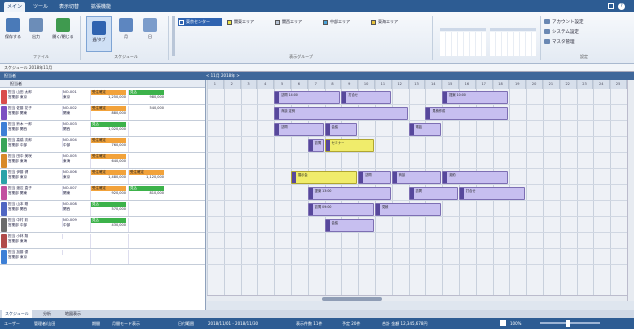  What do you see at coordinates (551, 84) in the screenshot?
I see `day-header: 21` at bounding box center [551, 84].